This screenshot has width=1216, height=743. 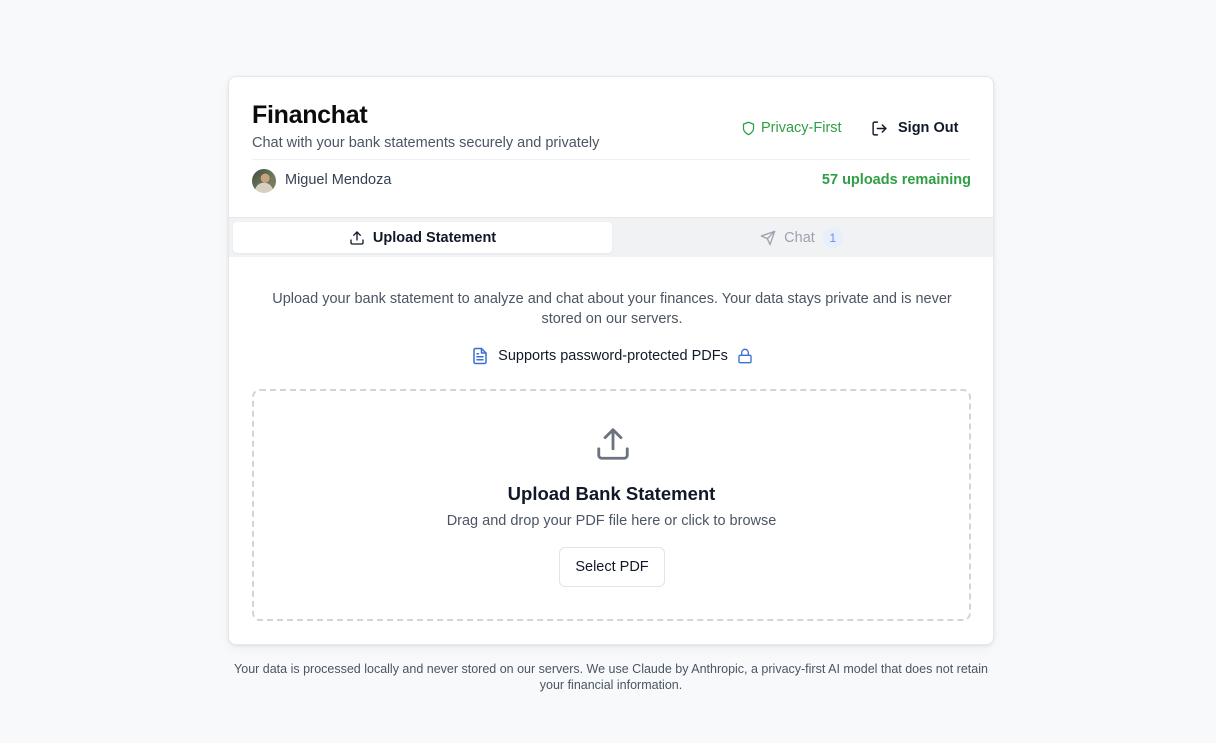 I want to click on select-pdf-button: Select PDF, so click(x=612, y=567).